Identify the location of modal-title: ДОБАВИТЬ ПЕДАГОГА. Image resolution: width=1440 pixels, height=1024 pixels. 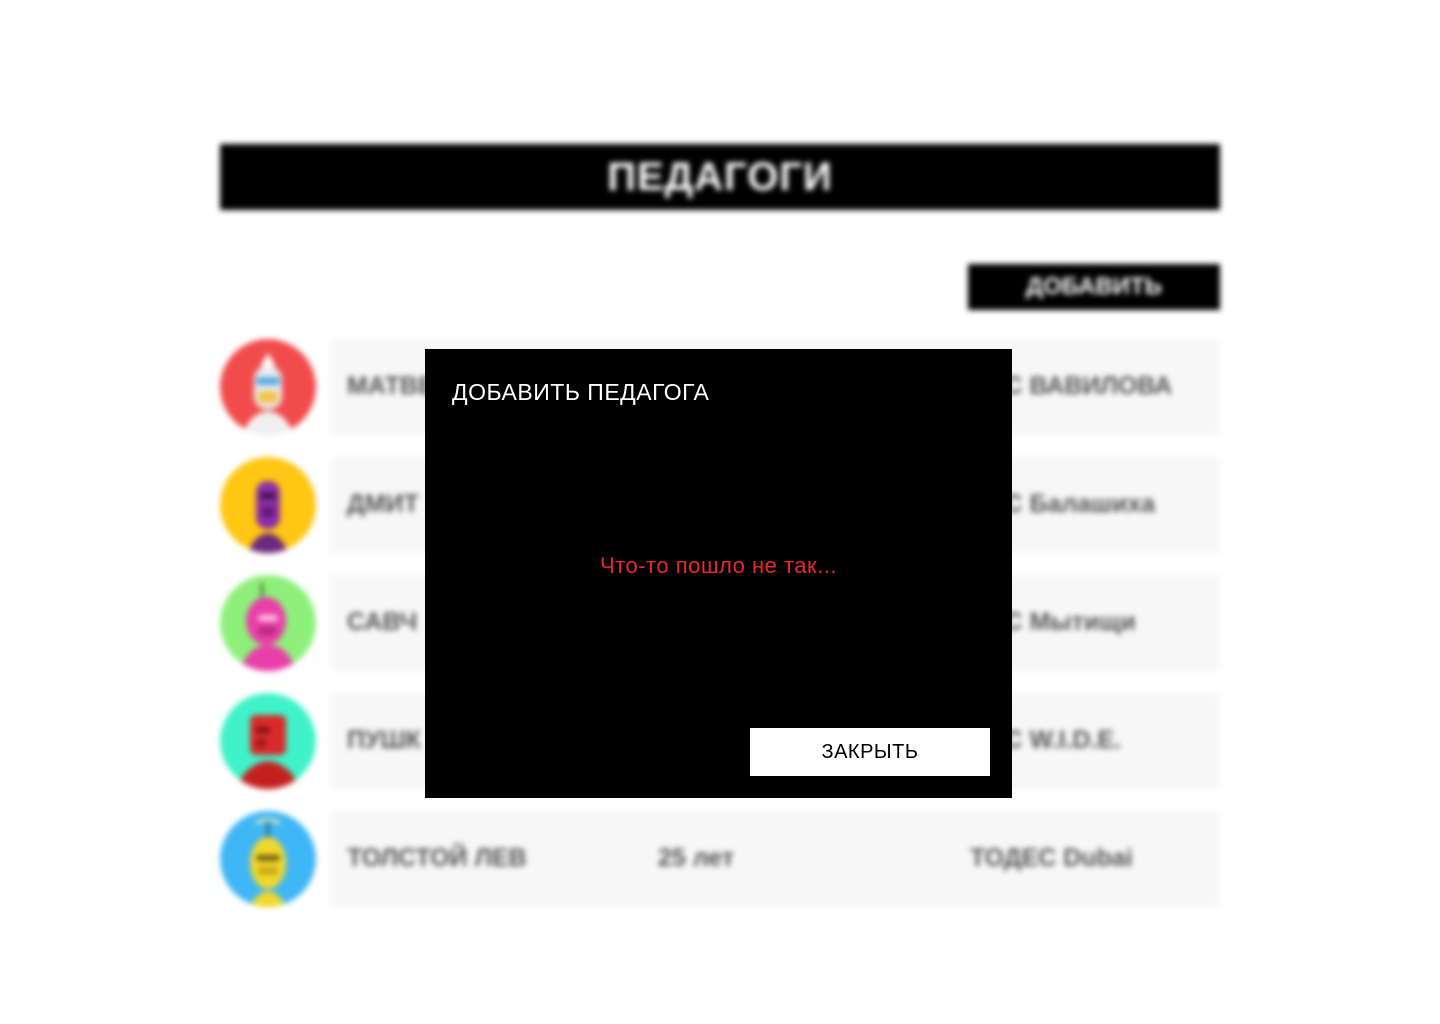
(581, 392).